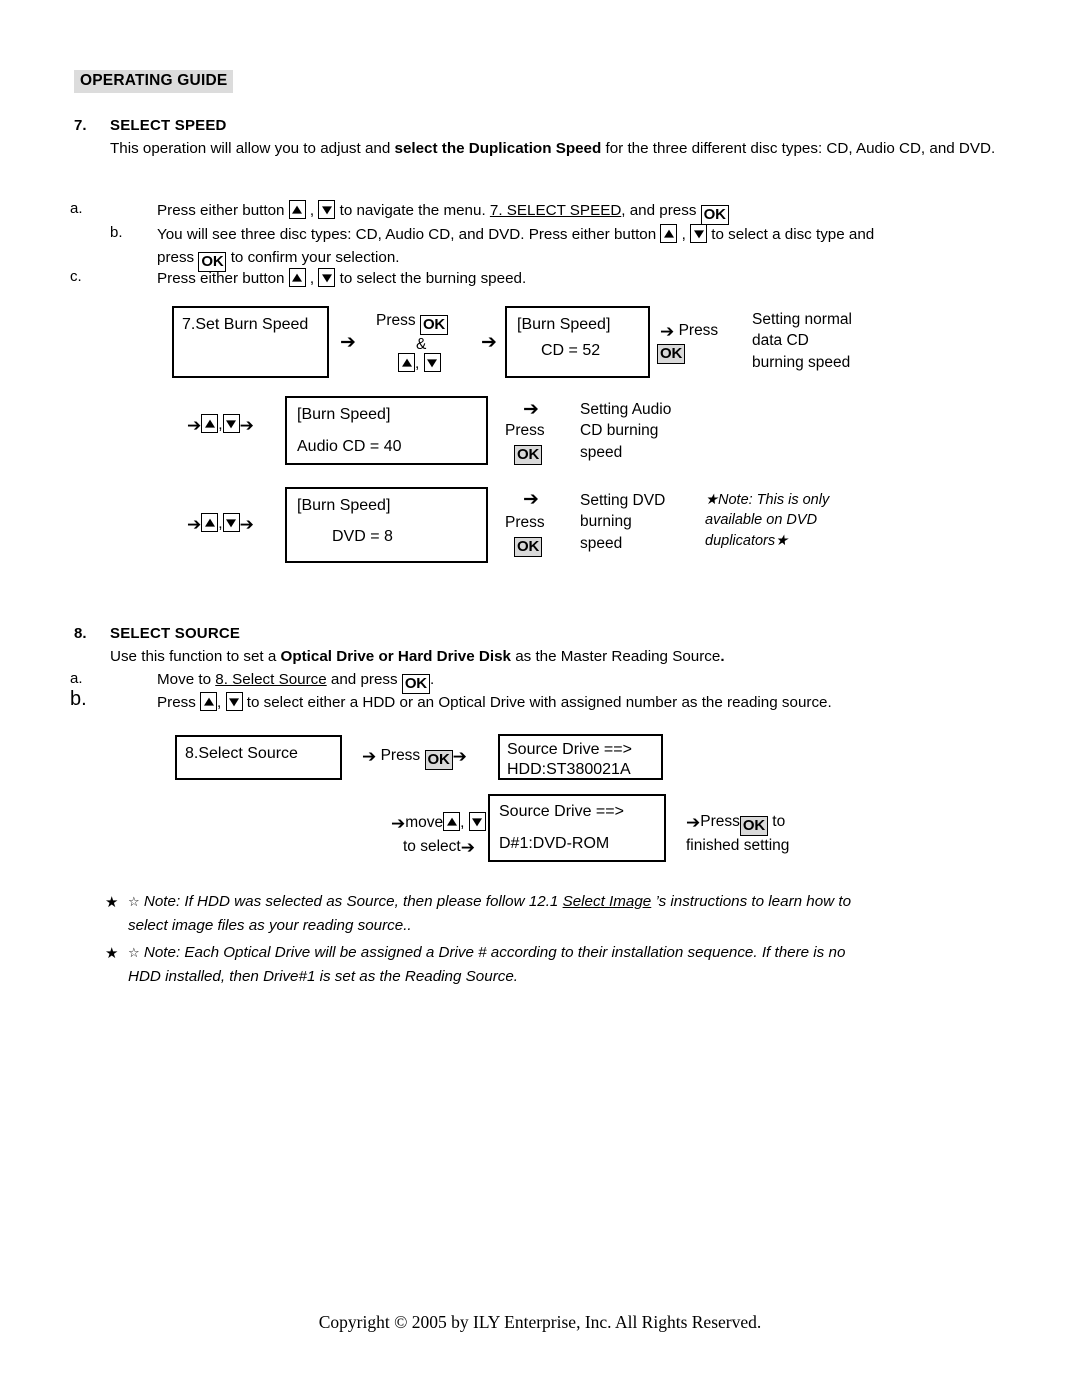  What do you see at coordinates (223, 278) in the screenshot?
I see `step-7c-part1: Press either button` at bounding box center [223, 278].